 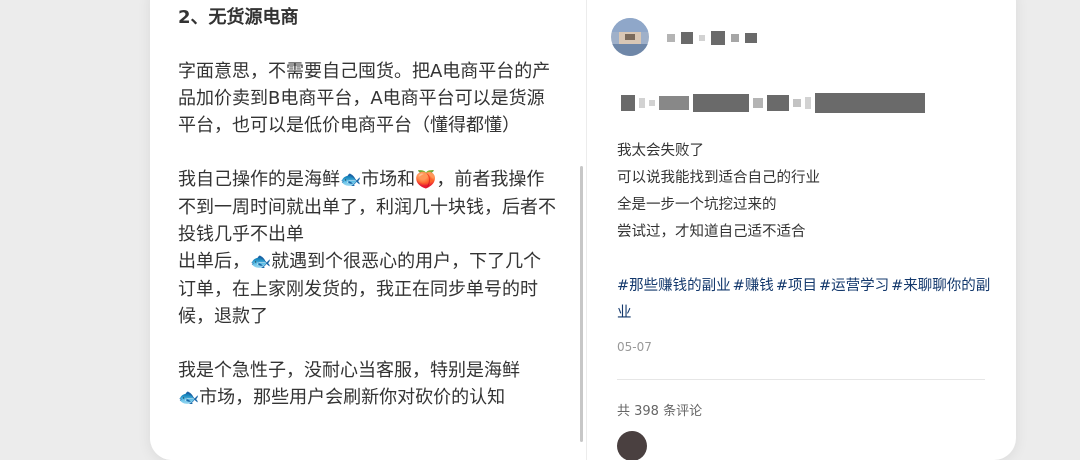 I want to click on post-section-heading: 2、无货源电商, so click(x=238, y=17).